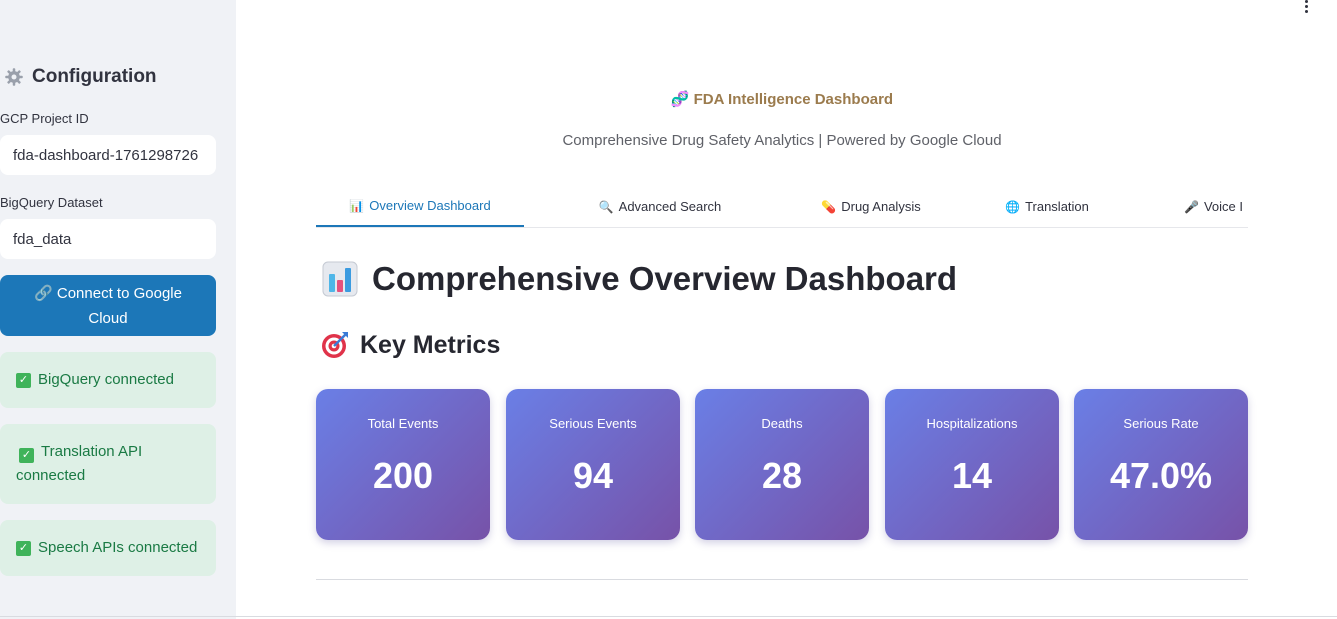 The image size is (1337, 619). What do you see at coordinates (94, 76) in the screenshot?
I see `sidebar-title-text: Configuration` at bounding box center [94, 76].